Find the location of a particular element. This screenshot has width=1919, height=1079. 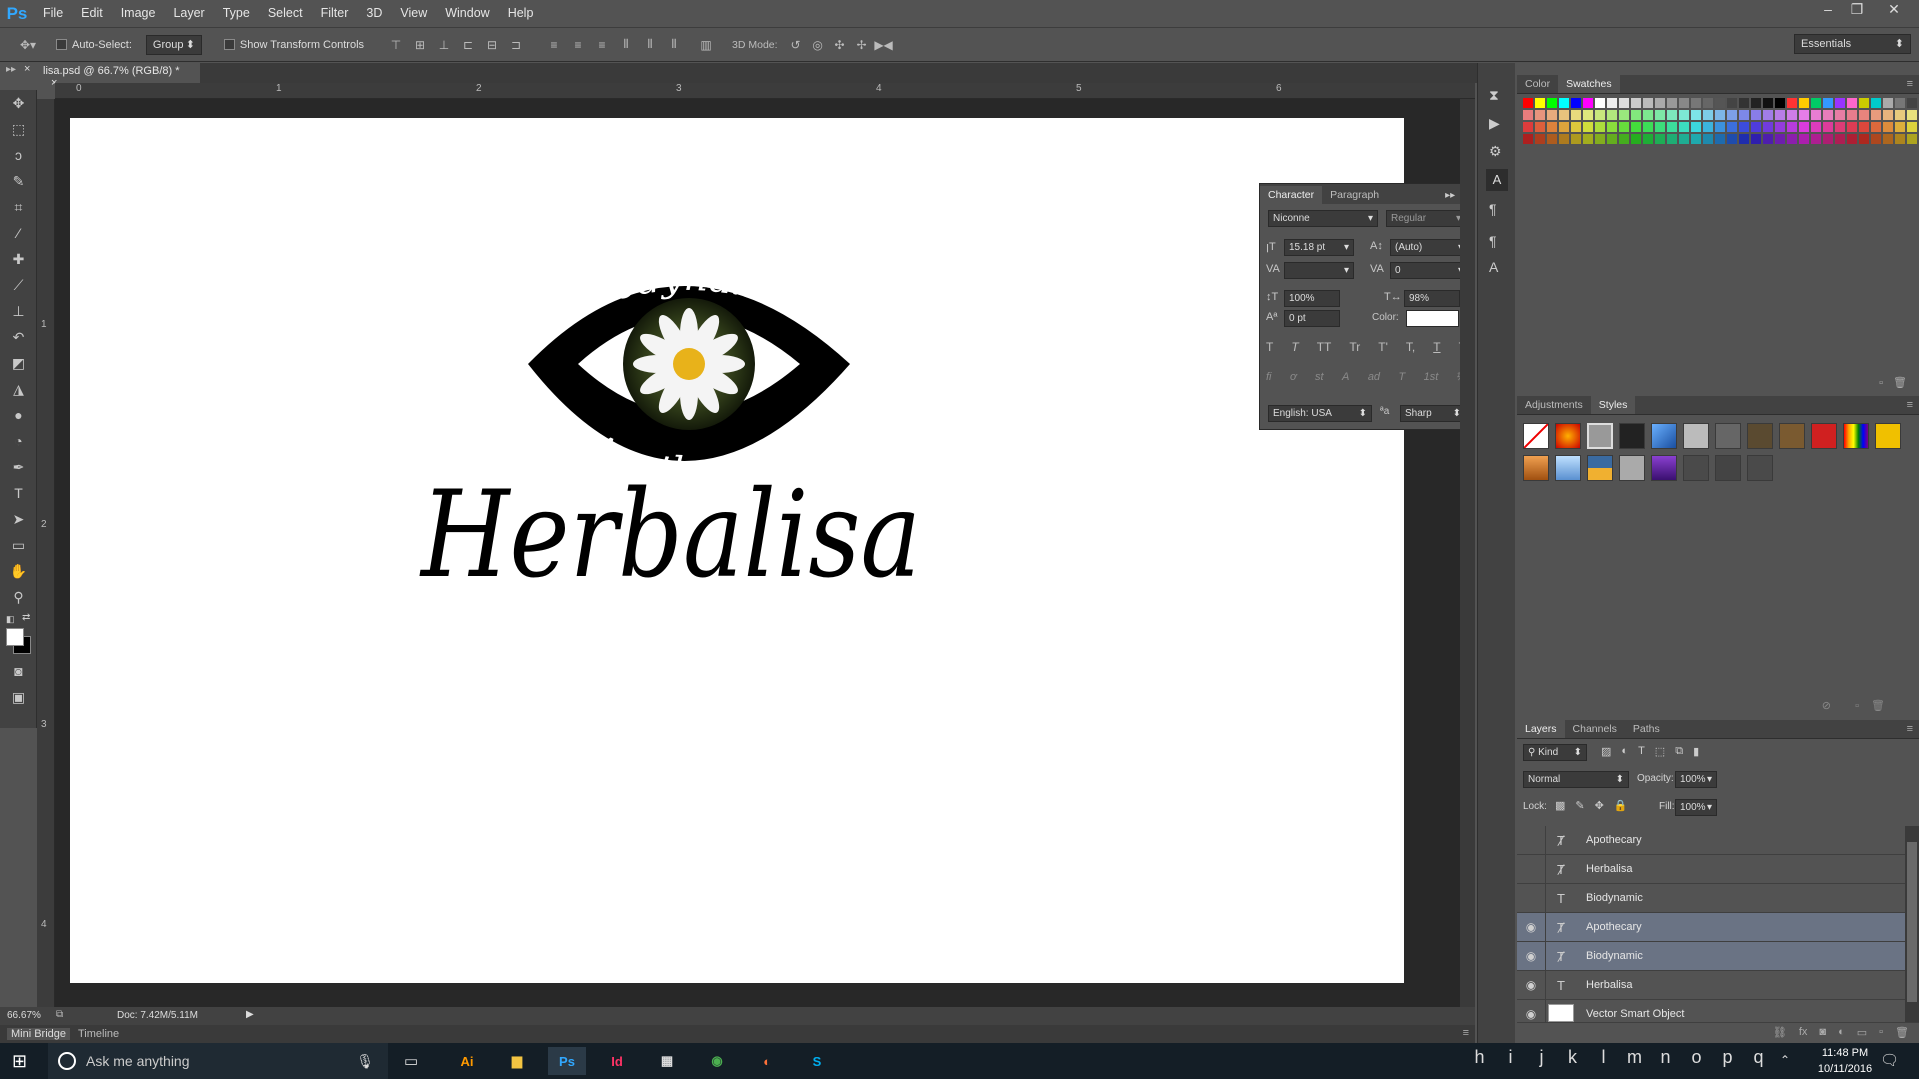

lock-transparency-icon: ▩ is located at coordinates (1560, 805).